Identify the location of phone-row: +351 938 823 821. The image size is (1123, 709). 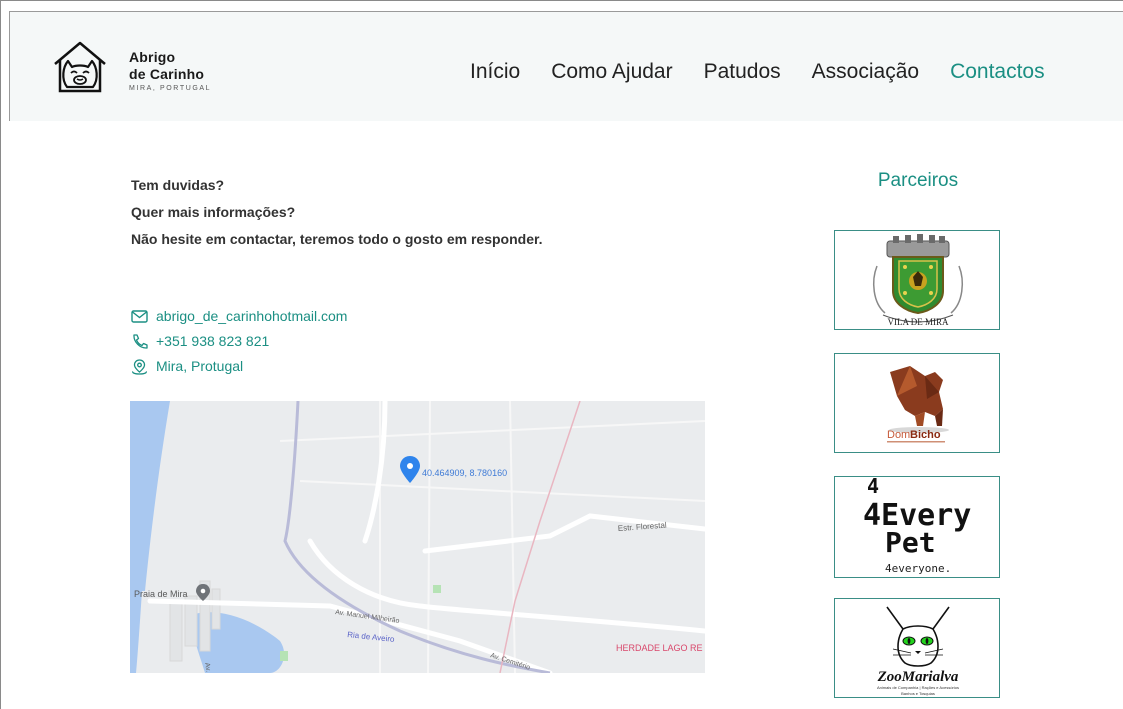
(239, 341).